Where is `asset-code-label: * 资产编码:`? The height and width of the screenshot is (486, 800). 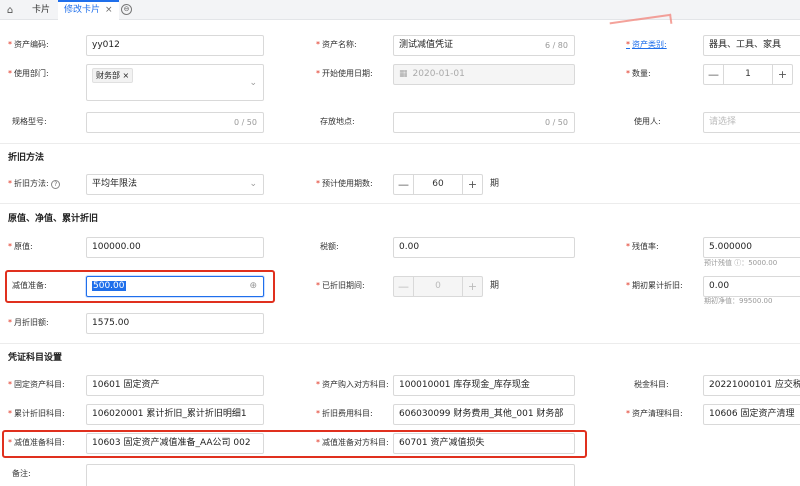 asset-code-label: * 资产编码: is located at coordinates (28, 44).